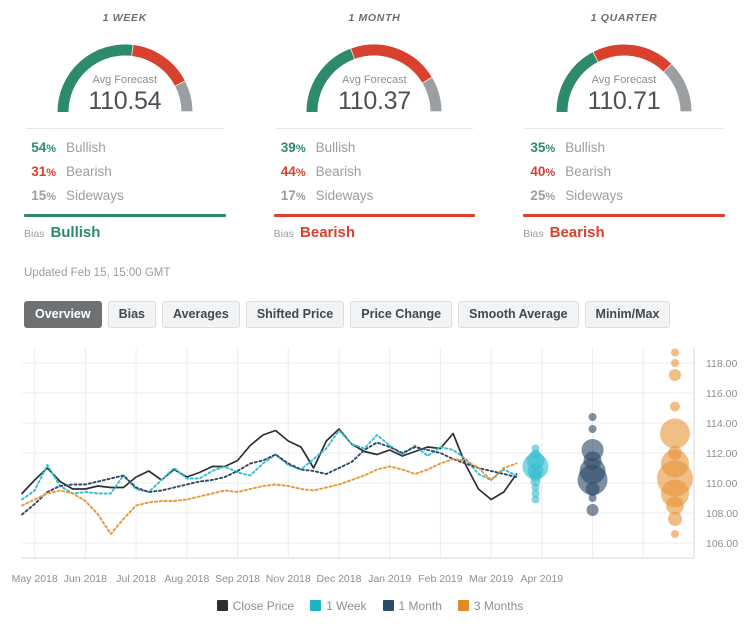 The width and height of the screenshot is (749, 630). What do you see at coordinates (63, 314) in the screenshot?
I see `tab-overview: Overview` at bounding box center [63, 314].